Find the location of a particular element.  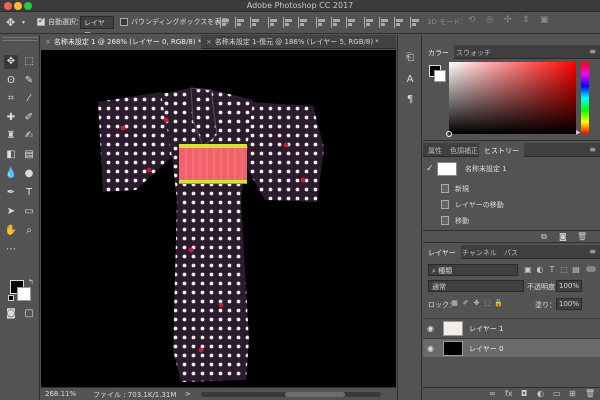

eyedropper-tool-icon: ⁄ is located at coordinates (29, 99).